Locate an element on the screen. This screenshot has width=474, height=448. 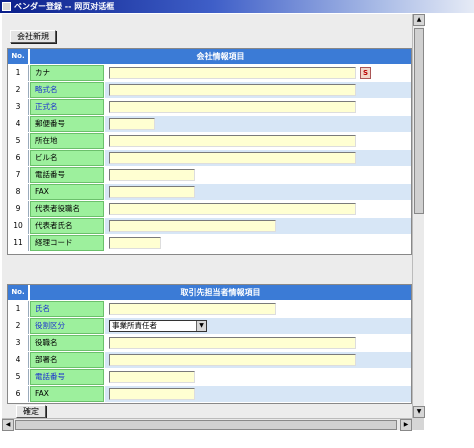
vertical-scroll-thumb is located at coordinates (419, 121).